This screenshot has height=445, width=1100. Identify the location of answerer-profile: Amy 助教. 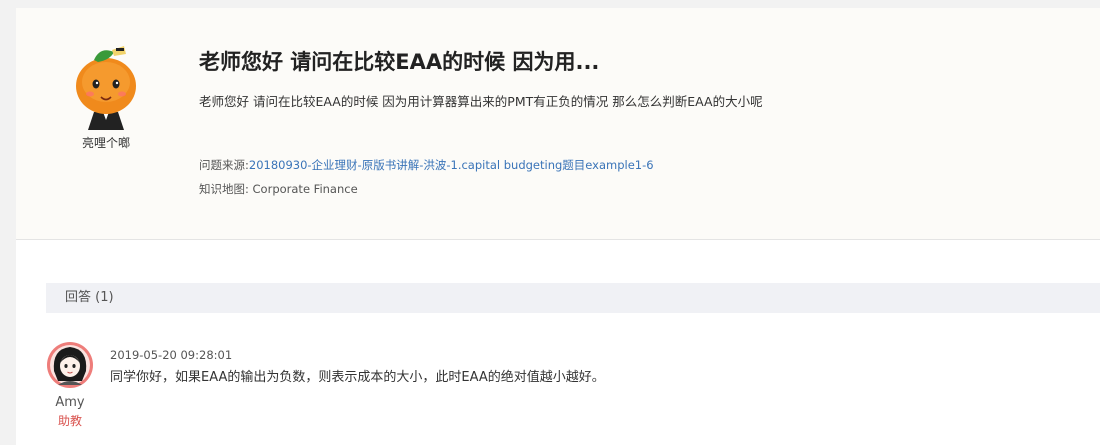
(70, 385).